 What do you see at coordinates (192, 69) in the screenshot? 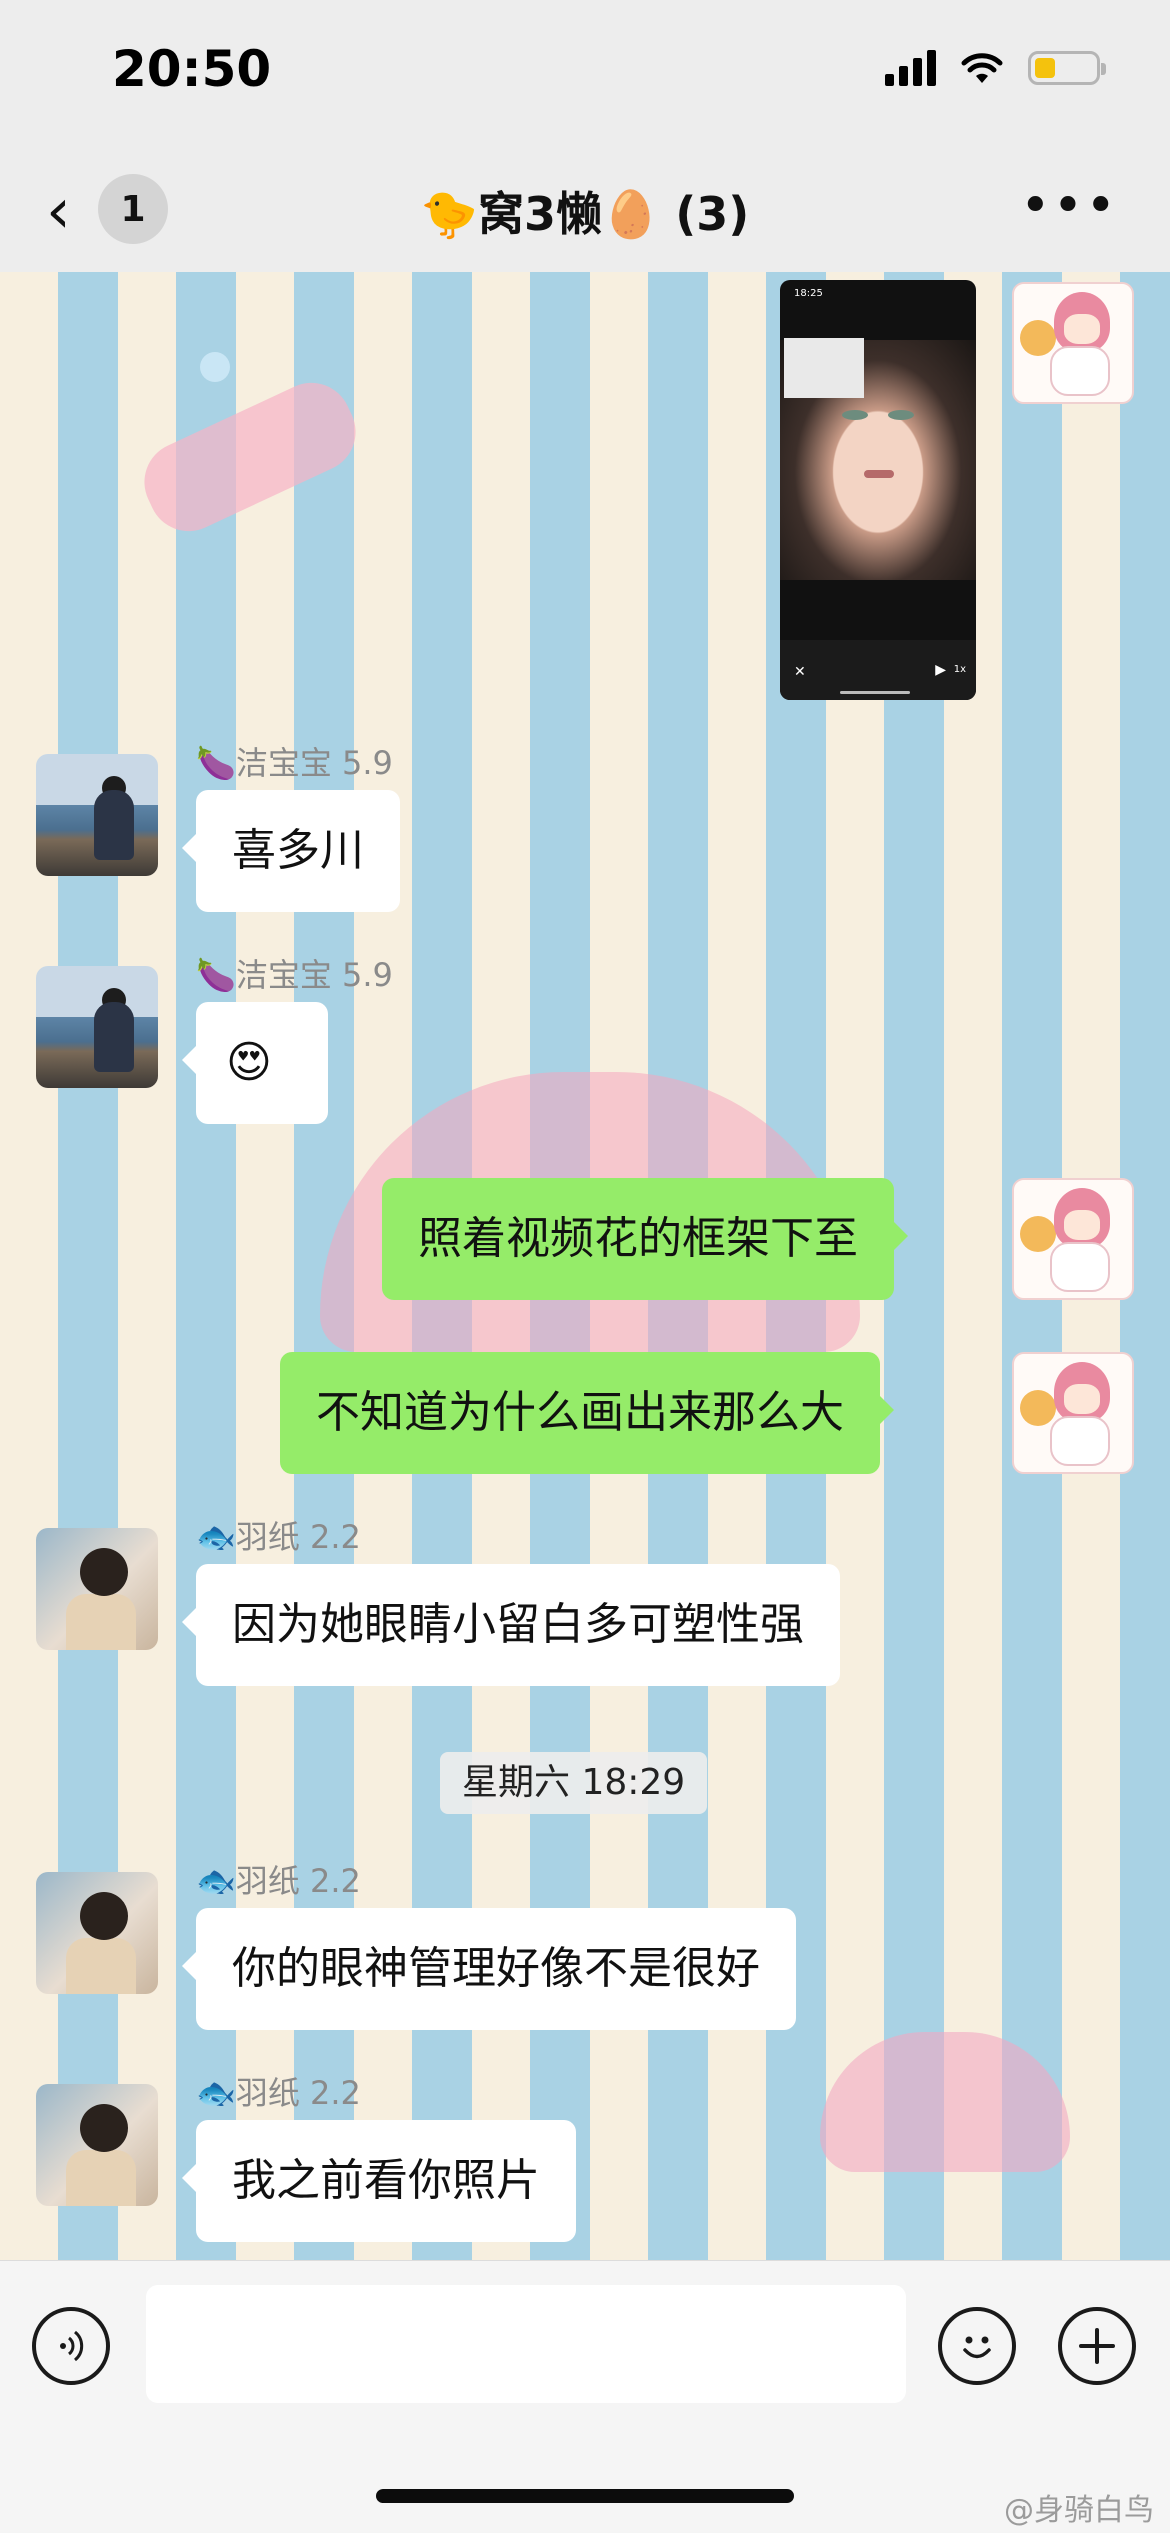
I see `status-time: 20:50` at bounding box center [192, 69].